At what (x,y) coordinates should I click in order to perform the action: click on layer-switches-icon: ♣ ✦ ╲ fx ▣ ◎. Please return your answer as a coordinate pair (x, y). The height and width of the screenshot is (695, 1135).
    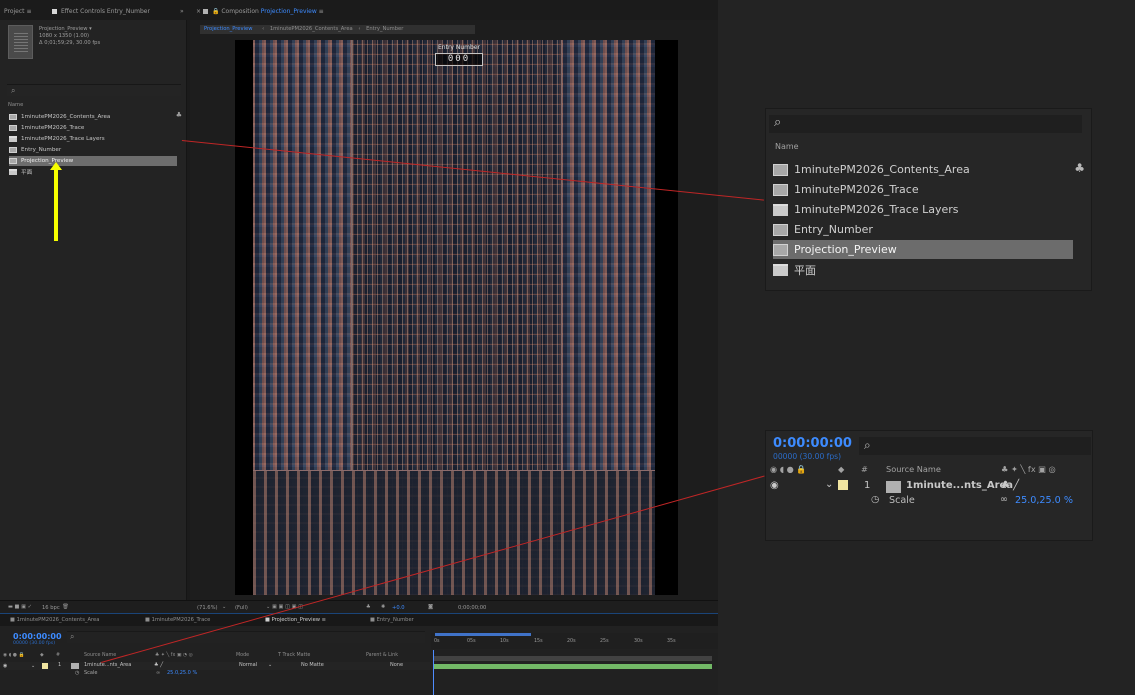
    Looking at the image, I should click on (1028, 469).